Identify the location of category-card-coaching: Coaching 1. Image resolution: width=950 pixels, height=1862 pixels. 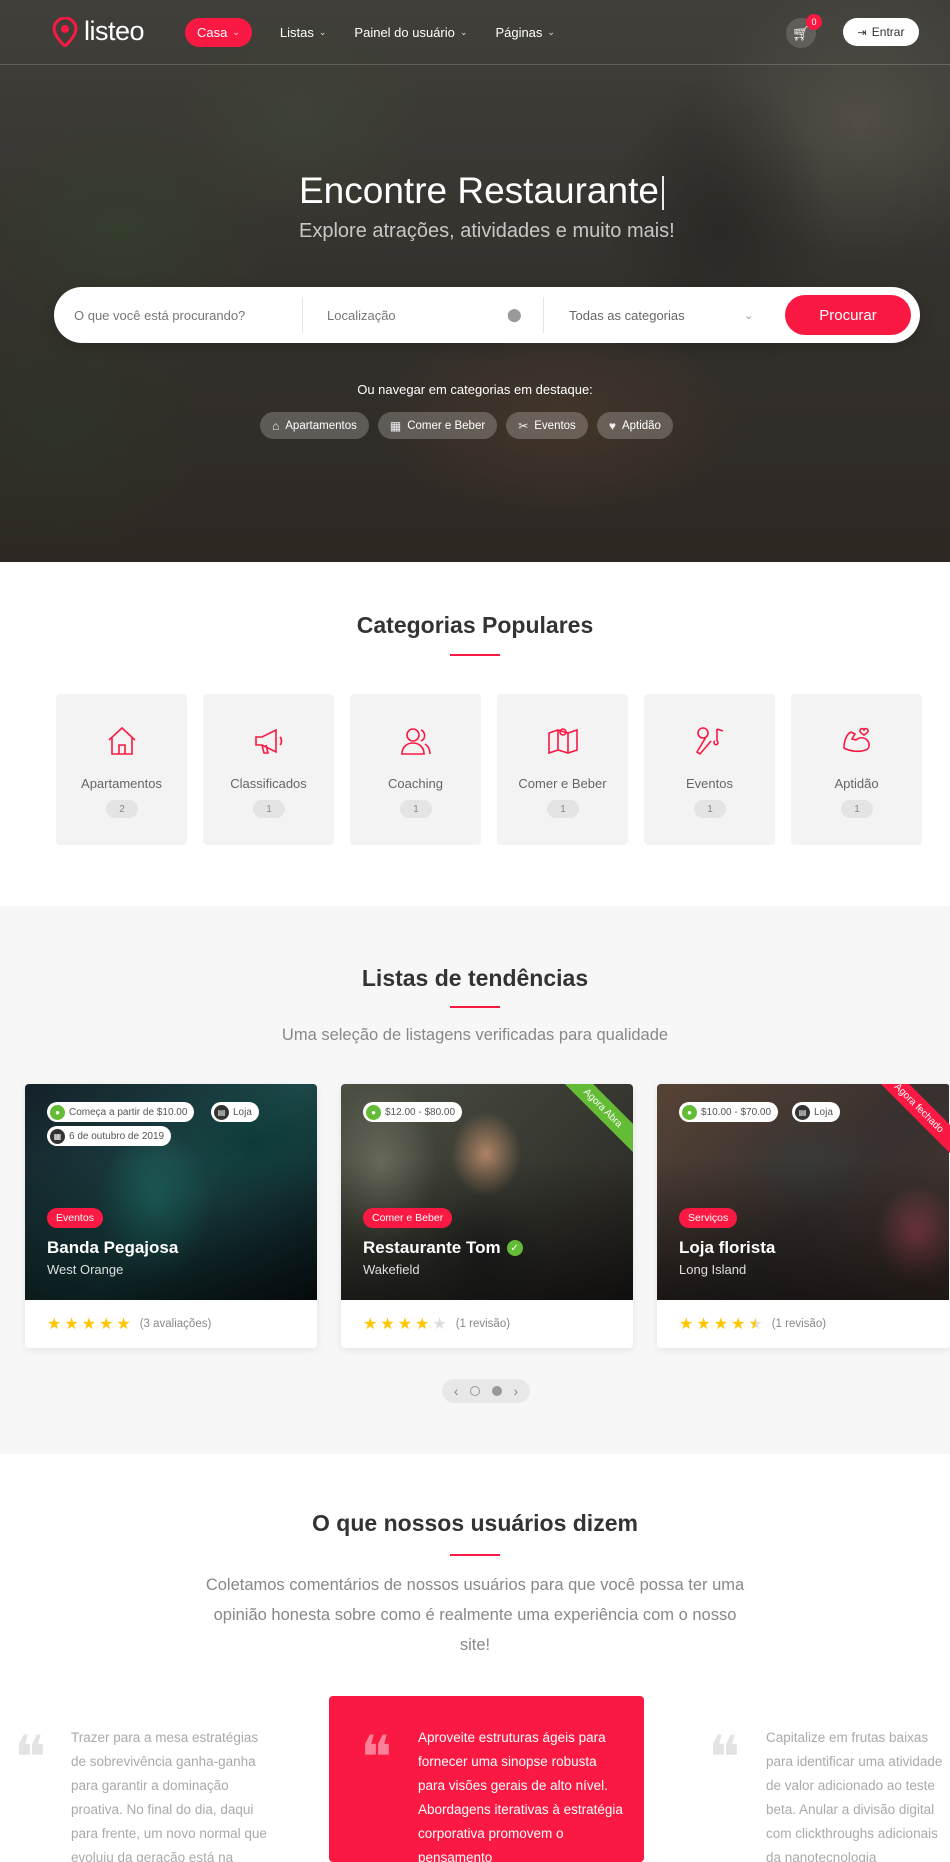
(415, 769).